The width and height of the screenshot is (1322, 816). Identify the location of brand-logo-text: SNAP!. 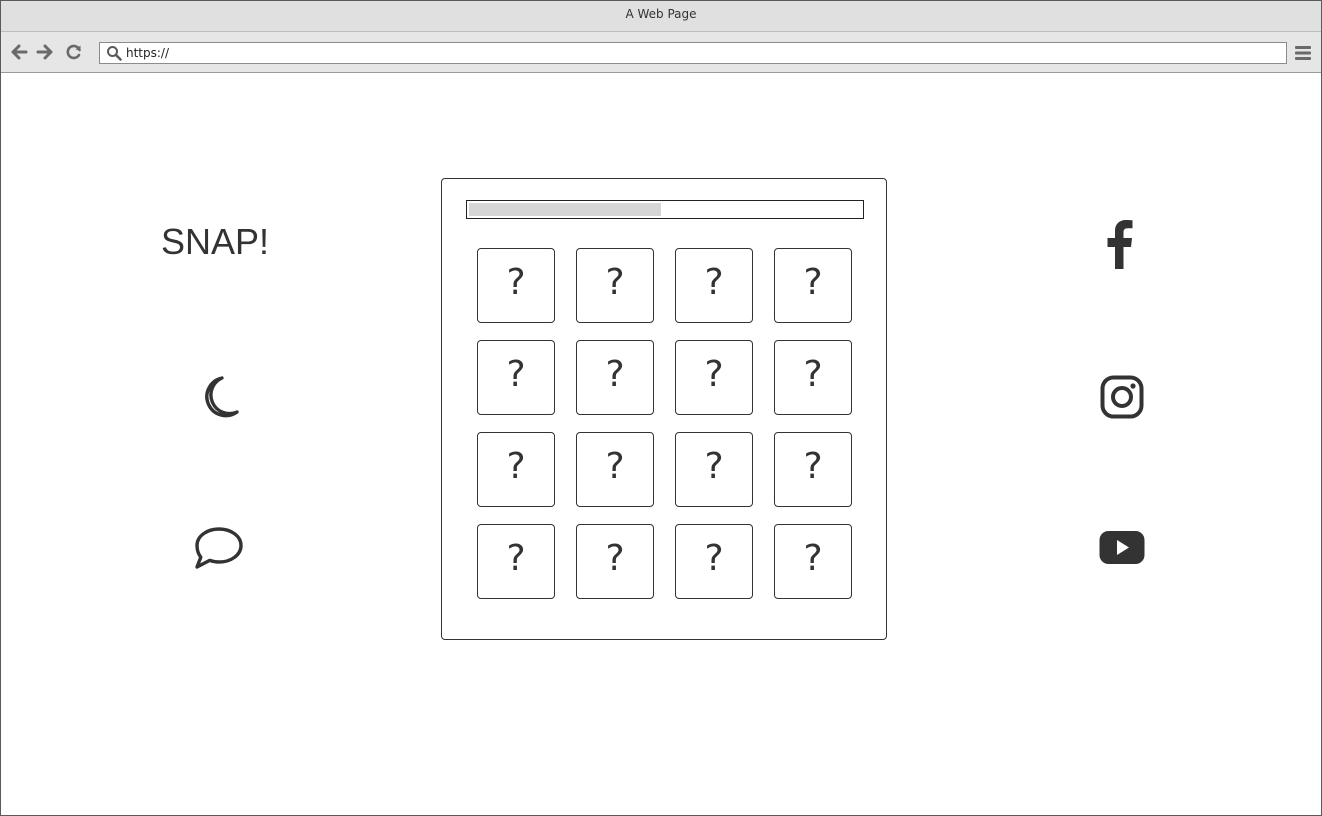
(221, 242).